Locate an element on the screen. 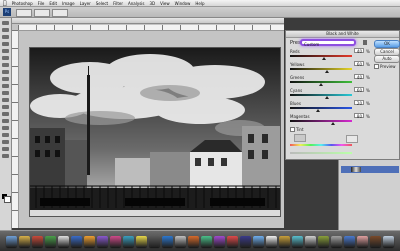 This screenshot has width=400, height=251. saturation-slider-track is located at coordinates (321, 153).